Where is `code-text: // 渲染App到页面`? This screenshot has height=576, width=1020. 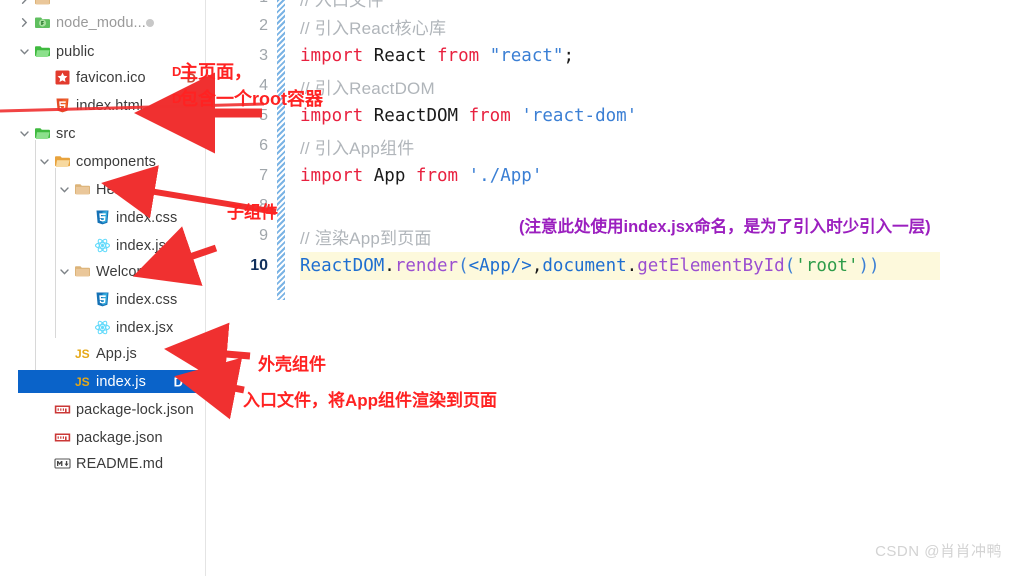
code-text: // 渲染App到页面 is located at coordinates (366, 236).